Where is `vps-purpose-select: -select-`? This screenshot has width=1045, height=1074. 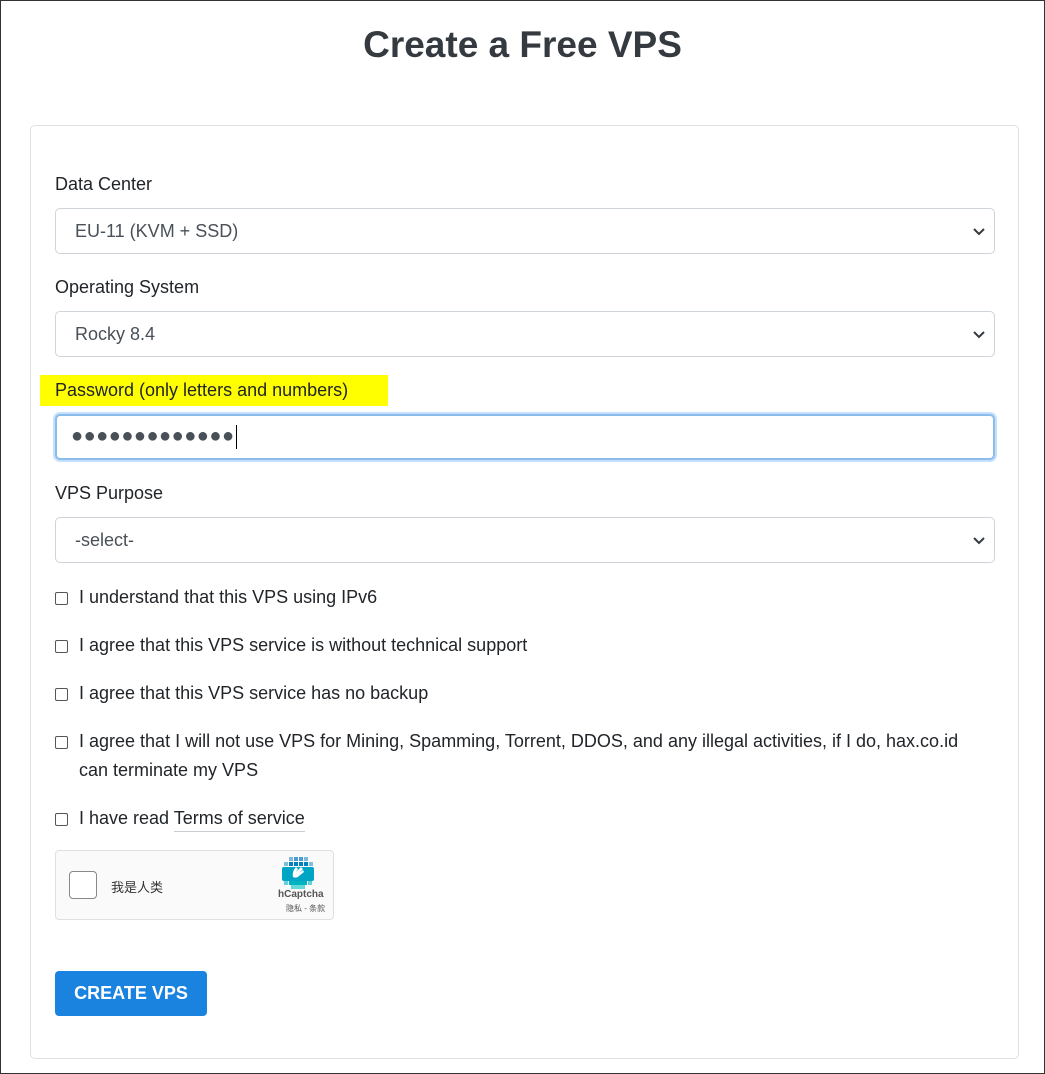
vps-purpose-select: -select- is located at coordinates (525, 540).